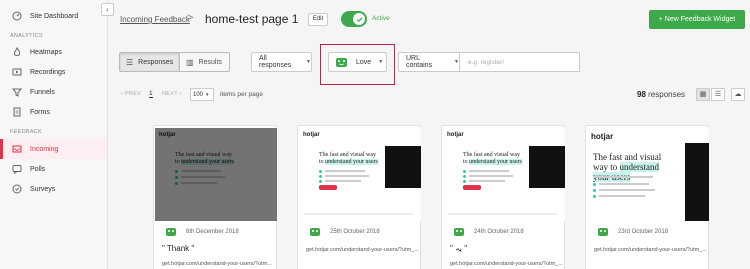 The image size is (750, 269). What do you see at coordinates (520, 62) in the screenshot?
I see `url-filter-input: e.g. register/` at bounding box center [520, 62].